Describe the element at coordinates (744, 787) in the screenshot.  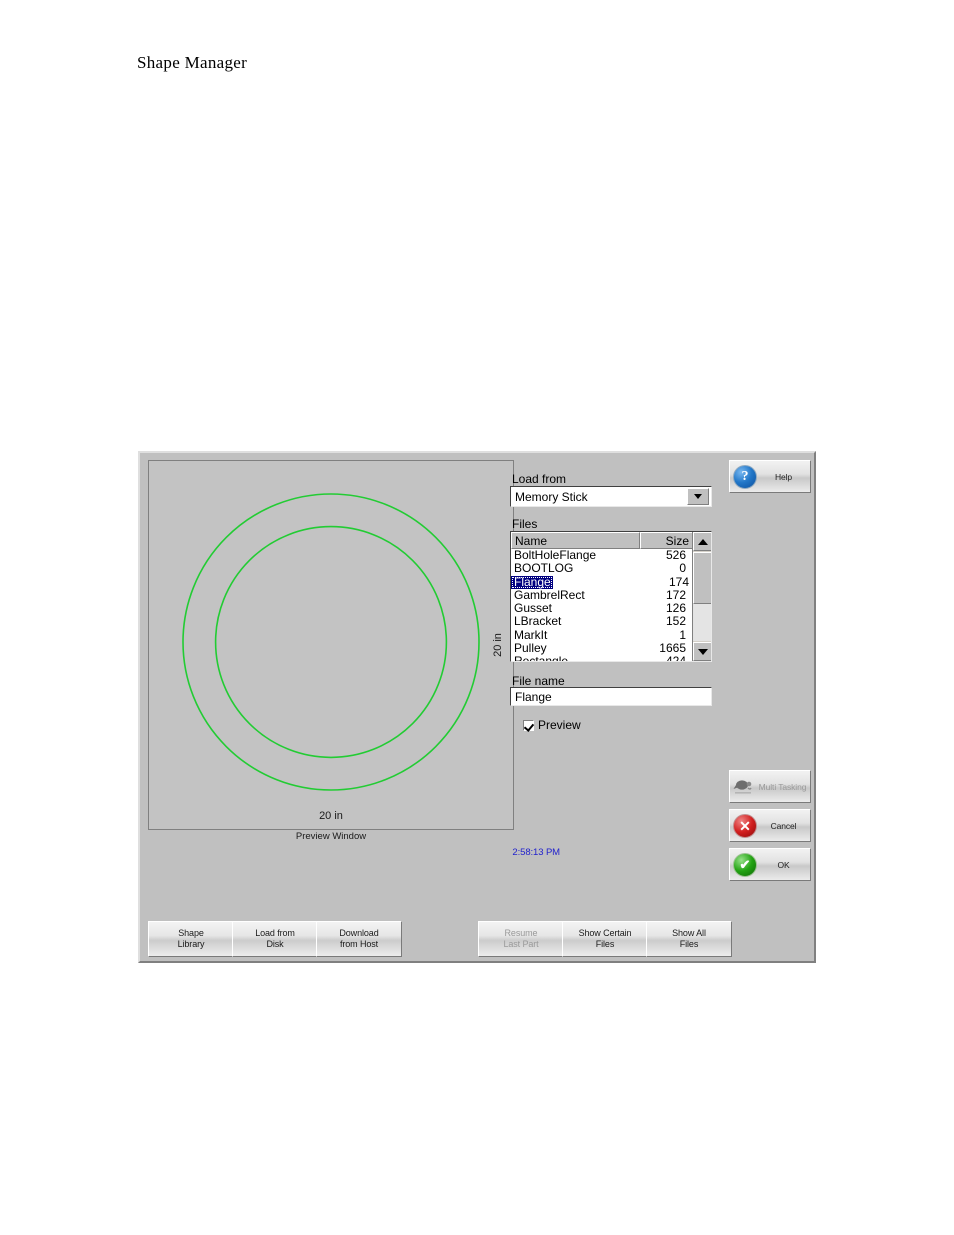
I see `multi-tasking-icon` at that location.